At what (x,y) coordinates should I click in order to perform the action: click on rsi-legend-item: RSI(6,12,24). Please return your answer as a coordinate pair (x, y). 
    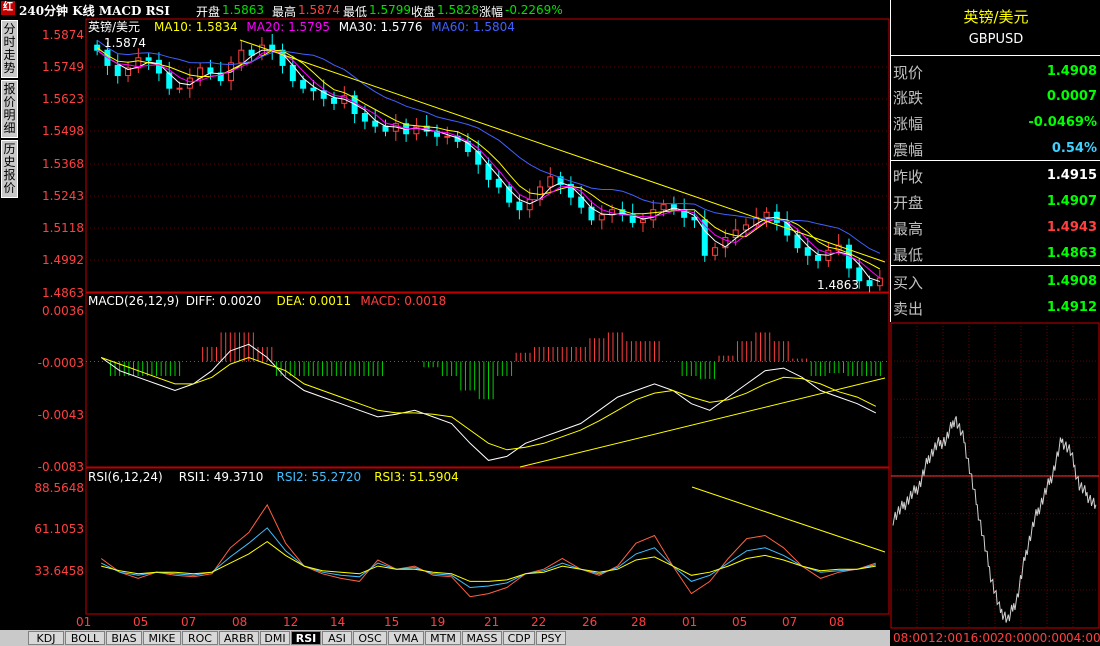
    Looking at the image, I should click on (125, 477).